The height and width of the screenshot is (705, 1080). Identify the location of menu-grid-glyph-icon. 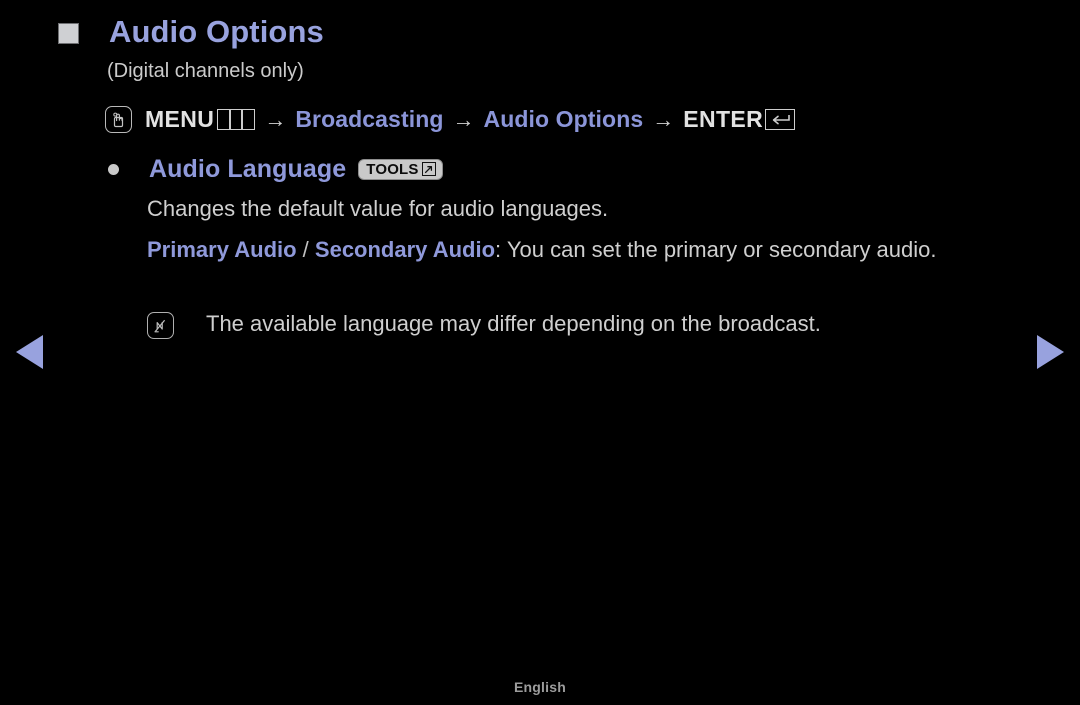
(236, 119).